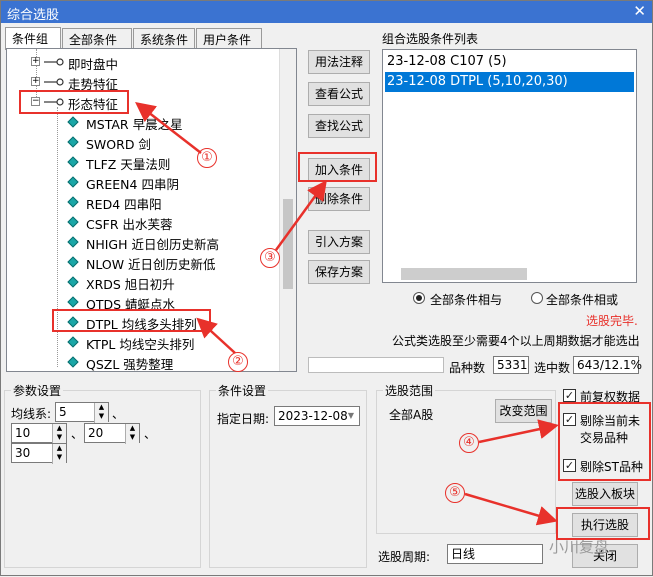 This screenshot has height=577, width=653. Describe the element at coordinates (509, 82) in the screenshot. I see `condition-row-selected: 23-12-08 DTPL (5,10,20,30)` at that location.